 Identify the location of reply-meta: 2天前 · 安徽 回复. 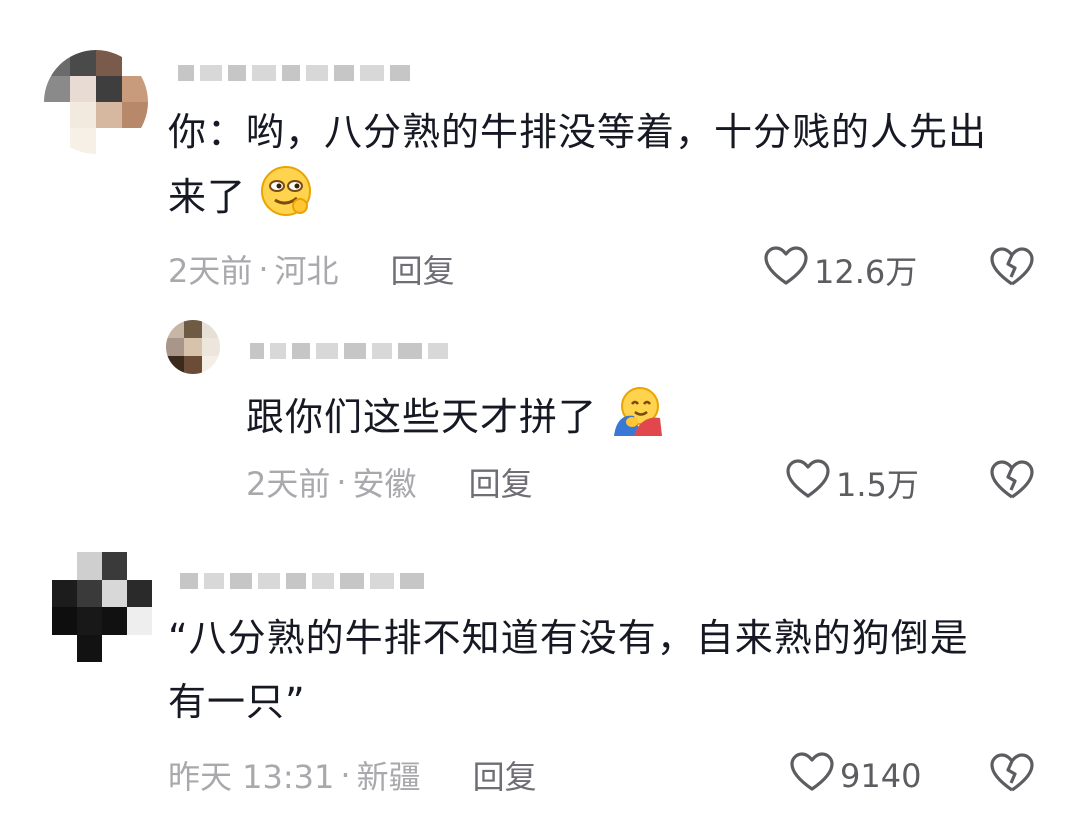
(389, 482).